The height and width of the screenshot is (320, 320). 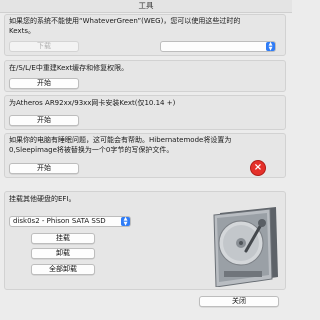 I want to click on weg-description-line2: Kexts。, so click(x=22, y=31).